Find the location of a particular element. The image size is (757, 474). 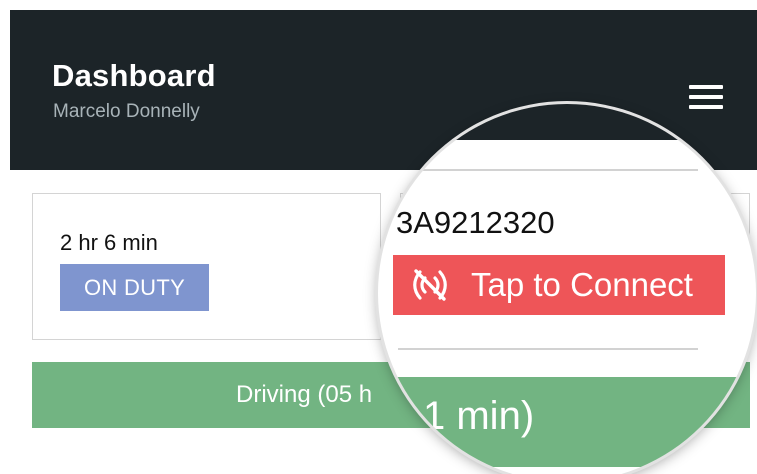

page-title: Dashboard is located at coordinates (134, 75).